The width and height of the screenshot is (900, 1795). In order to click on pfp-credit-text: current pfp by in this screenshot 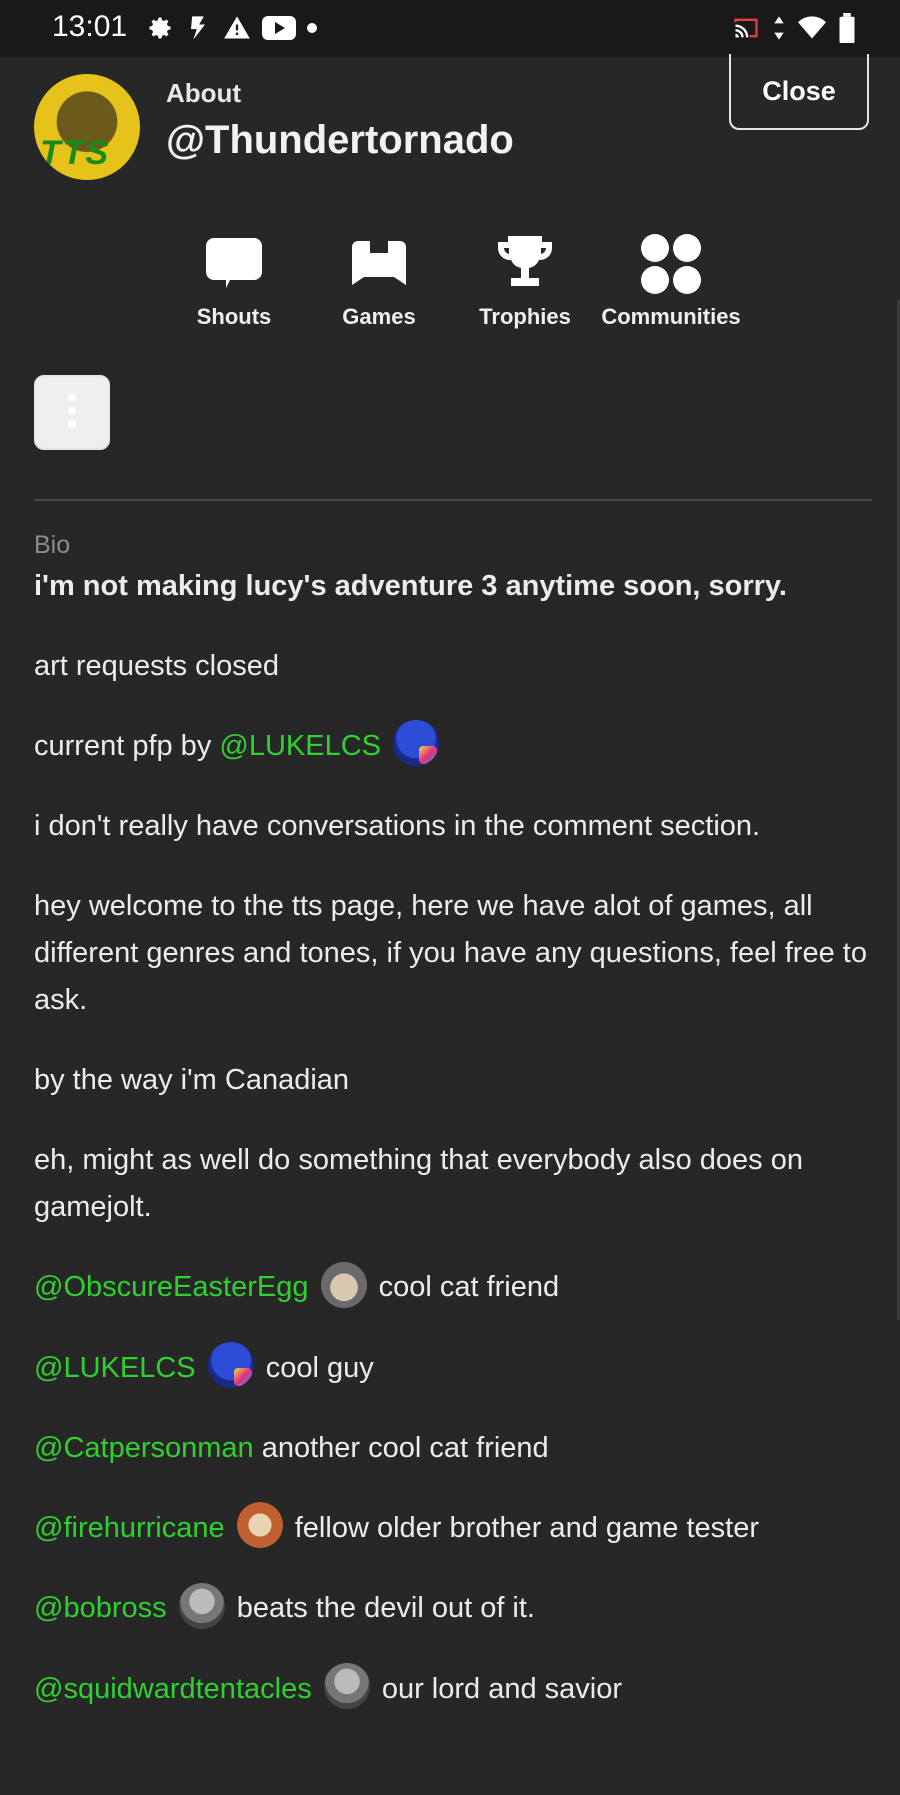, I will do `click(123, 746)`.